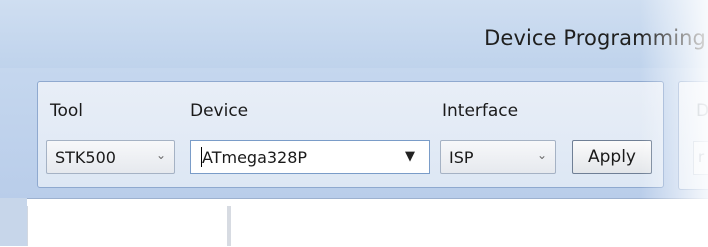  What do you see at coordinates (410, 156) in the screenshot?
I see `dropdown-arrow-icon: ▼` at bounding box center [410, 156].